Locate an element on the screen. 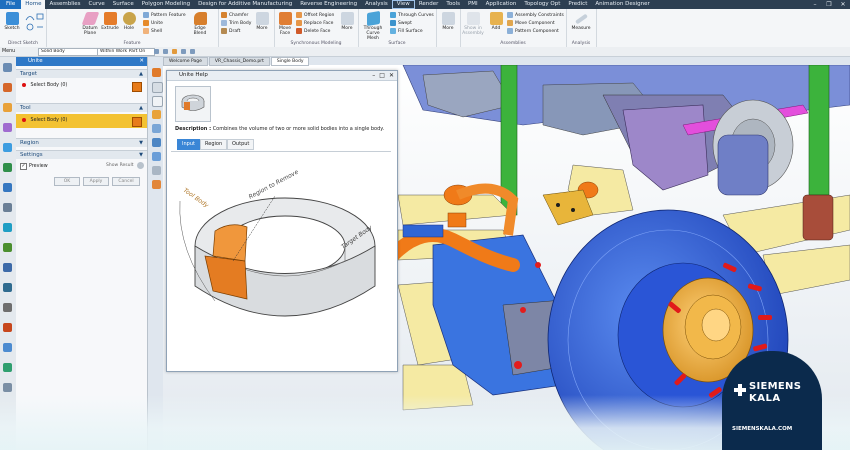  menu-render: Render is located at coordinates (429, 4).